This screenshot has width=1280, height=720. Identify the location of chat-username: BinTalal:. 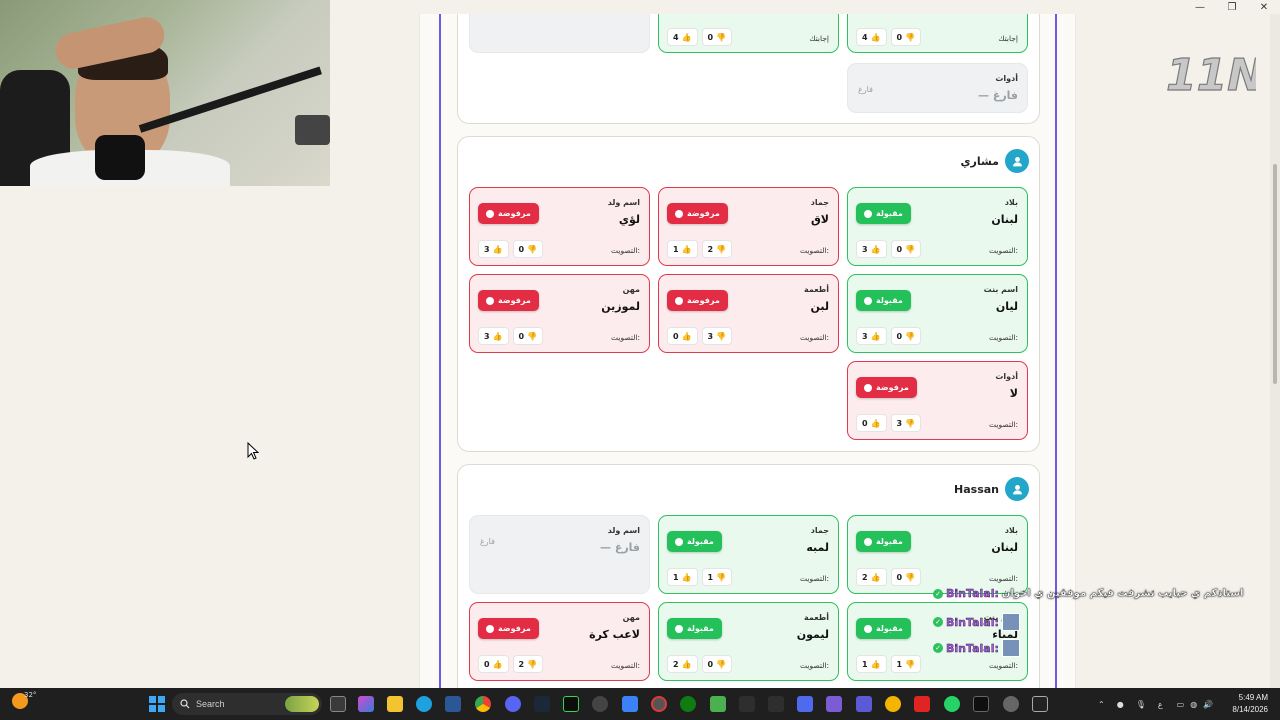
(972, 648).